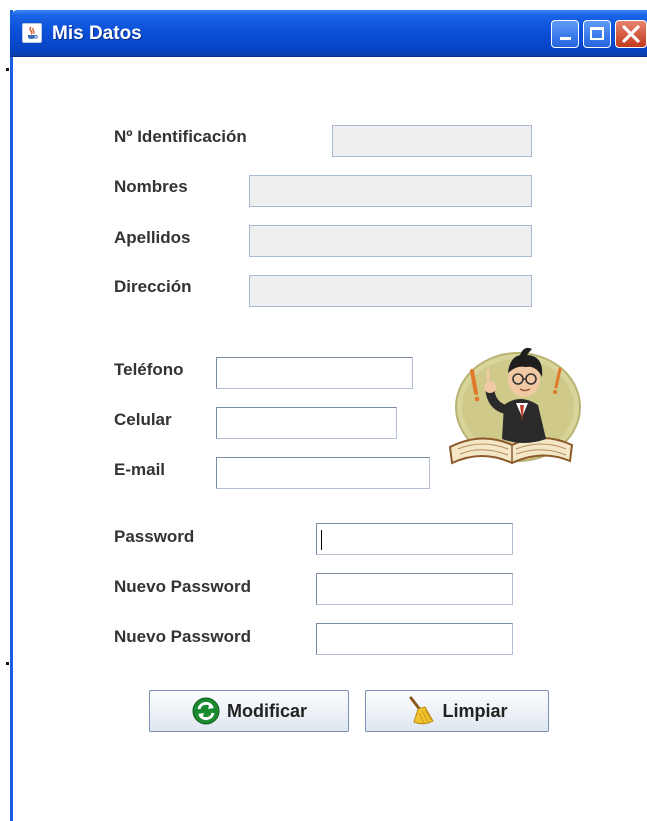 This screenshot has width=647, height=821. What do you see at coordinates (414, 639) in the screenshot?
I see `nuevo-password-confirm-field` at bounding box center [414, 639].